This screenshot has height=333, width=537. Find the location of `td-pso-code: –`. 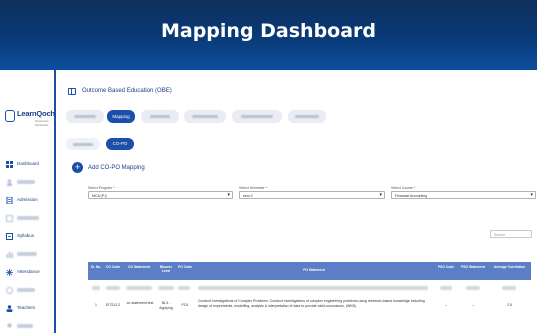

td-pso-code: – is located at coordinates (446, 305).